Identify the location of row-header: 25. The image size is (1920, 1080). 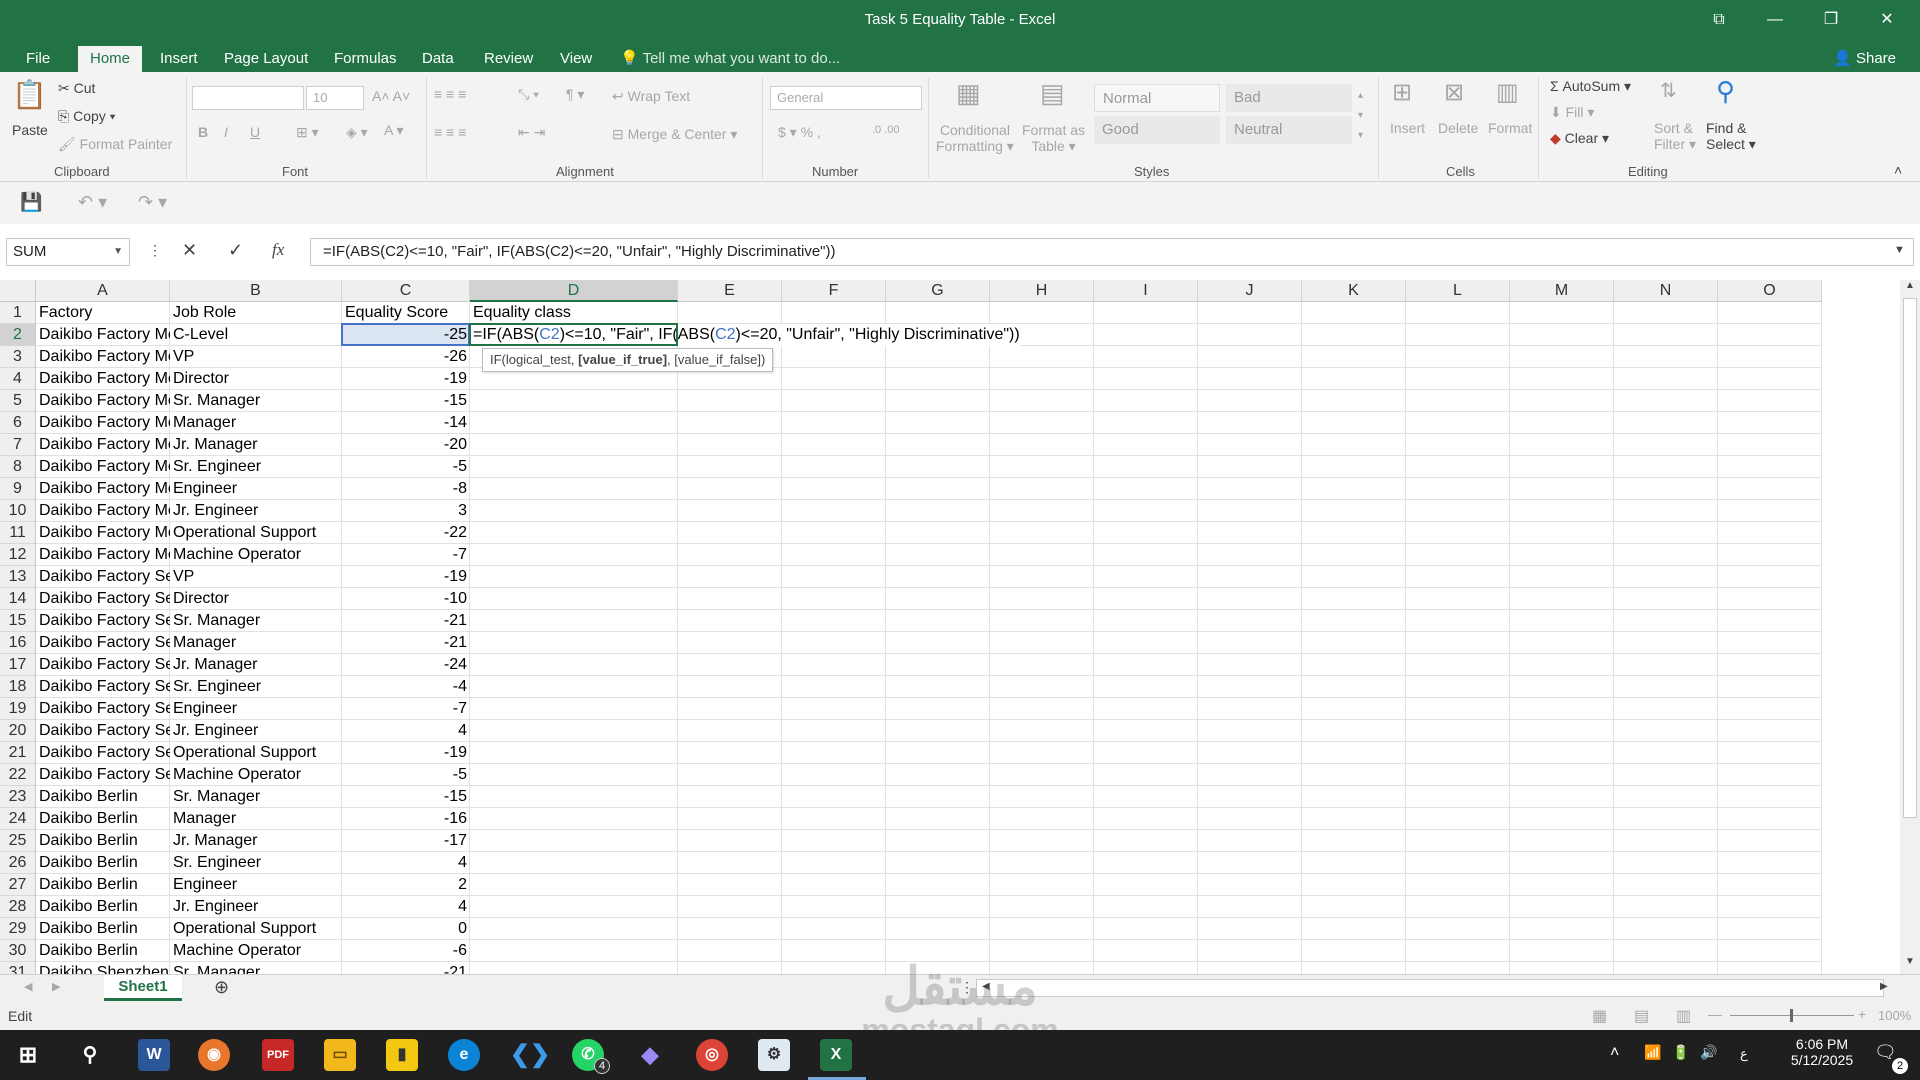
(18, 841).